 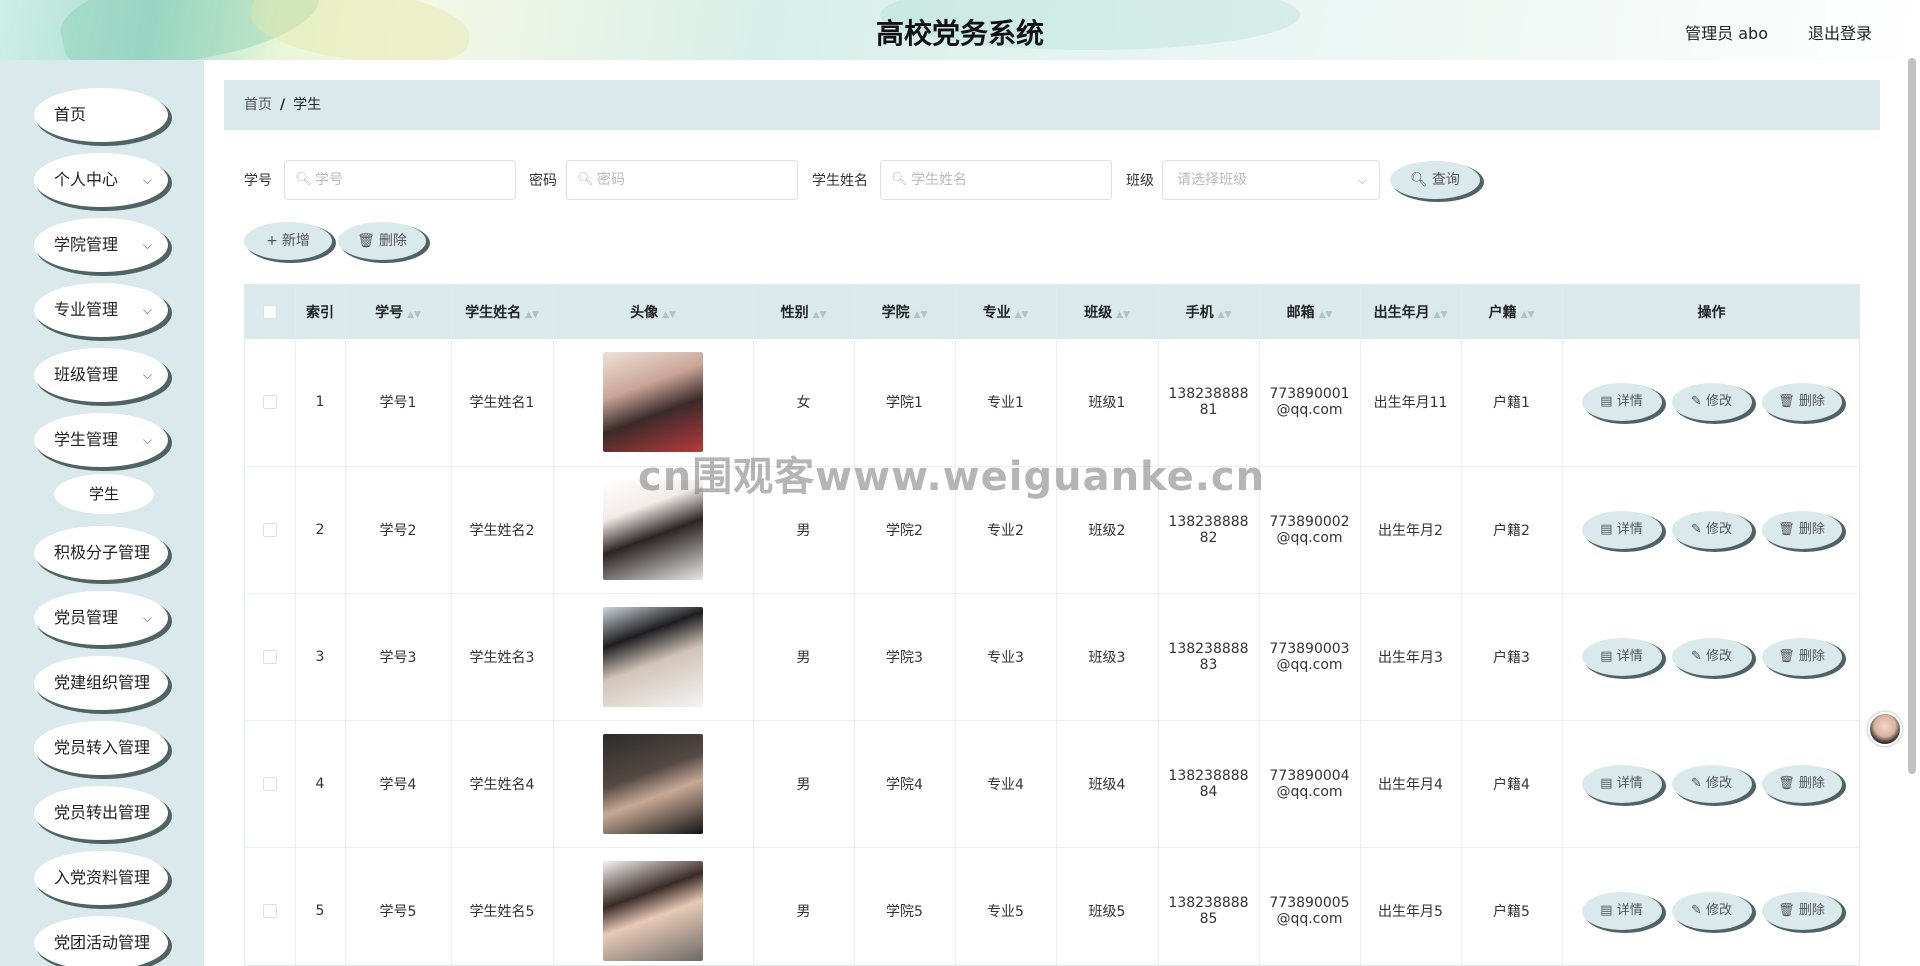 I want to click on index-cell: 2, so click(x=320, y=530).